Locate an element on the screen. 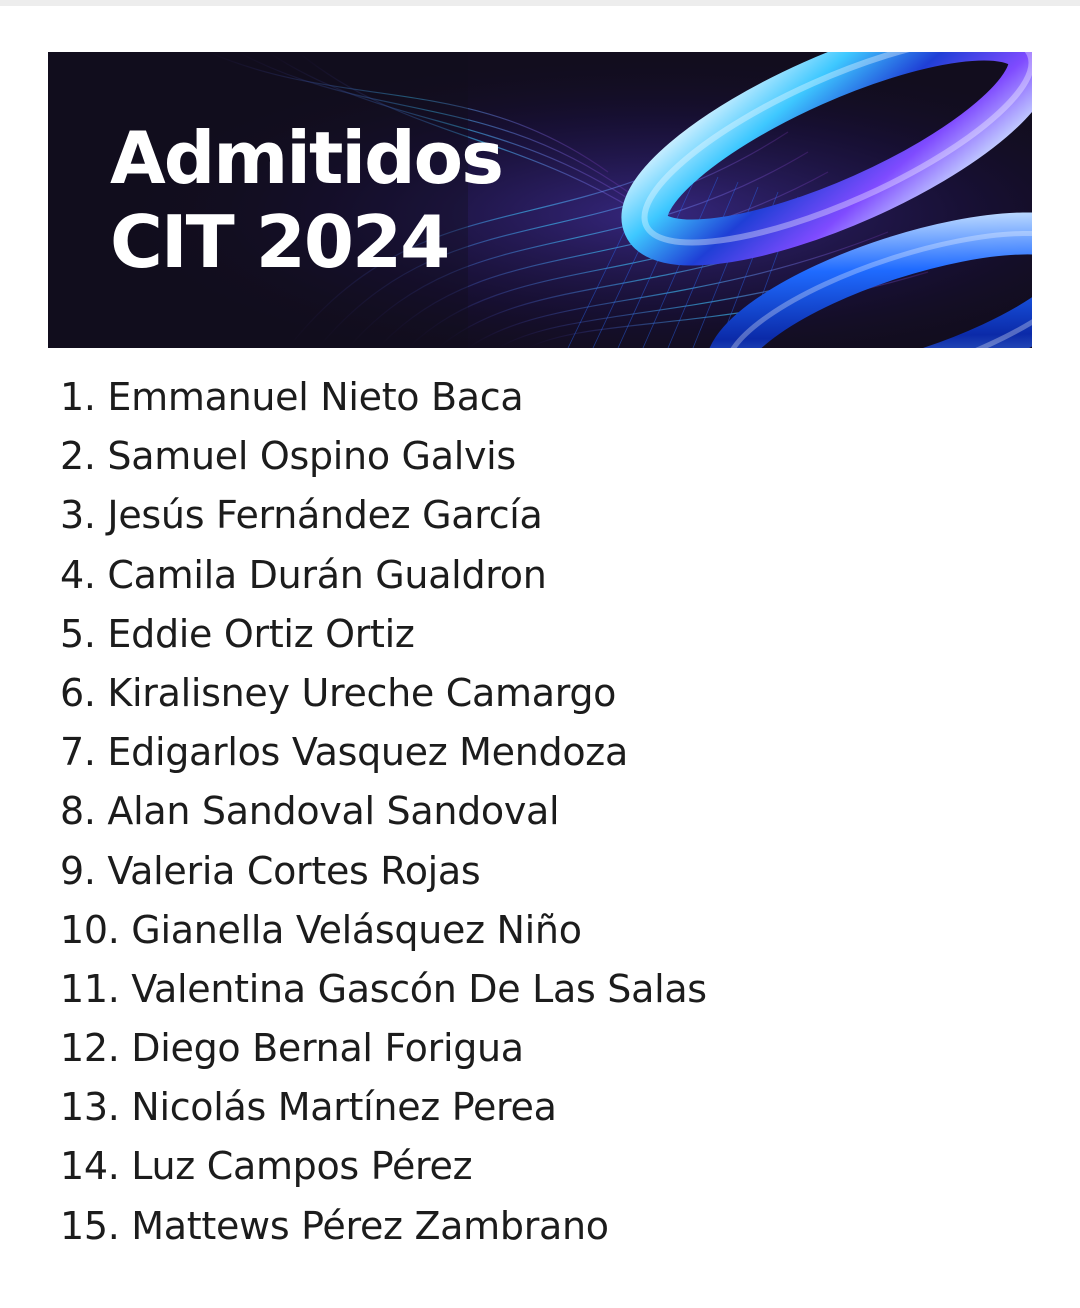 The height and width of the screenshot is (1308, 1080). list-item: 6. Kiralisney Ureche Camargo is located at coordinates (338, 692).